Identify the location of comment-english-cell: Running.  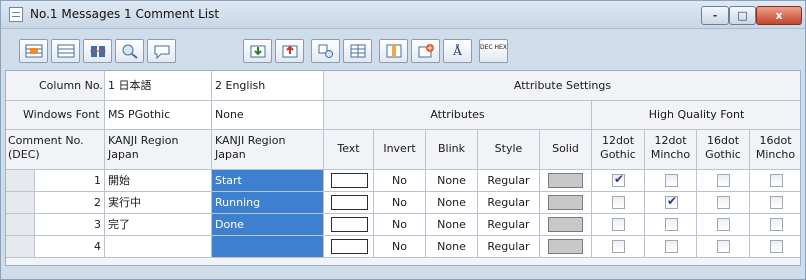
(268, 203).